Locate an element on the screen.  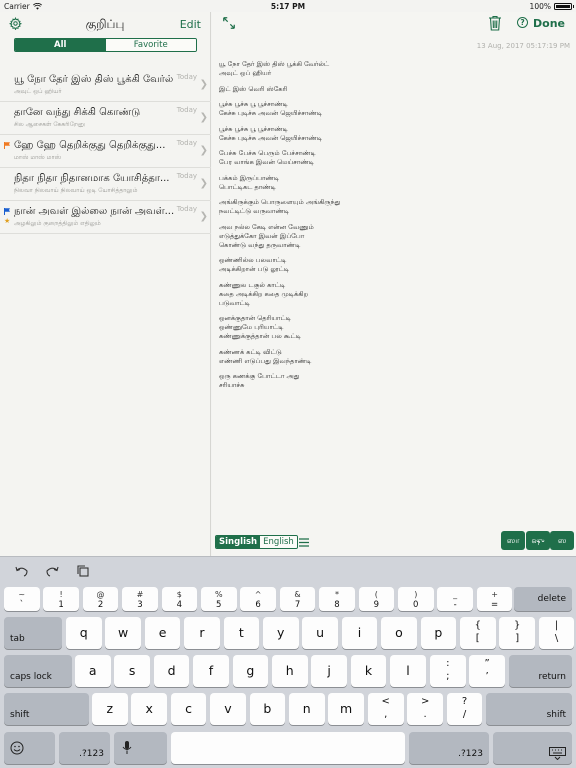
edit-button: Edit is located at coordinates (190, 24).